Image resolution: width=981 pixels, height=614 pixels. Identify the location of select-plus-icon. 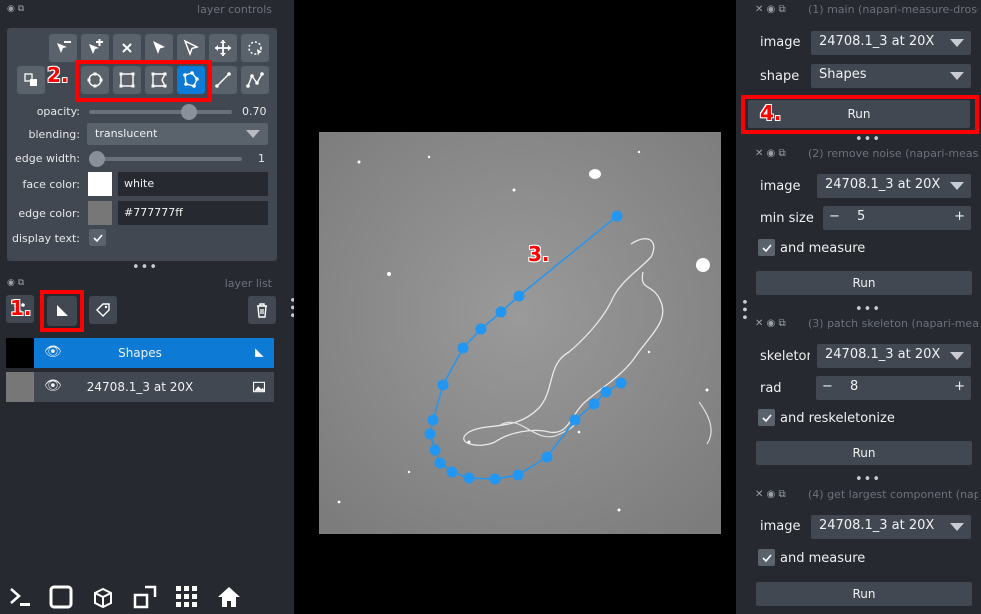
(96, 46).